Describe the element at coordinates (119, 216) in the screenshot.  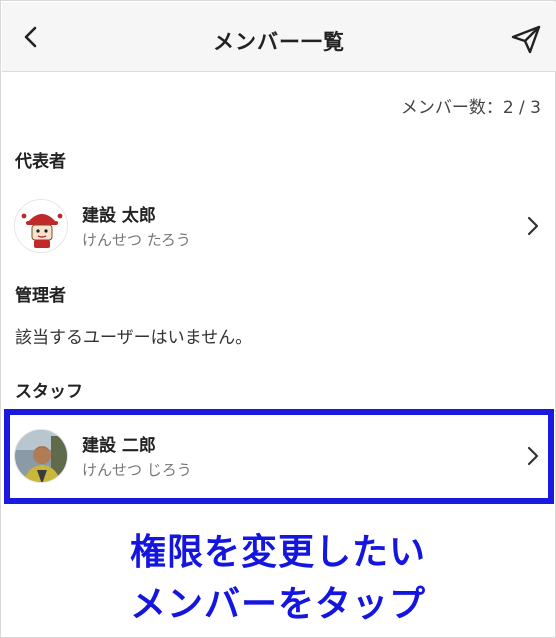
I see `member-name: 建設 太郎` at that location.